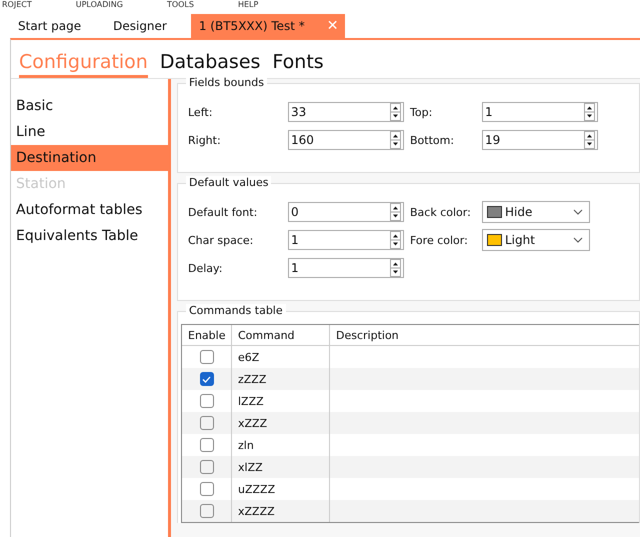 The height and width of the screenshot is (537, 640). What do you see at coordinates (207, 335) in the screenshot?
I see `column-header: Enable` at bounding box center [207, 335].